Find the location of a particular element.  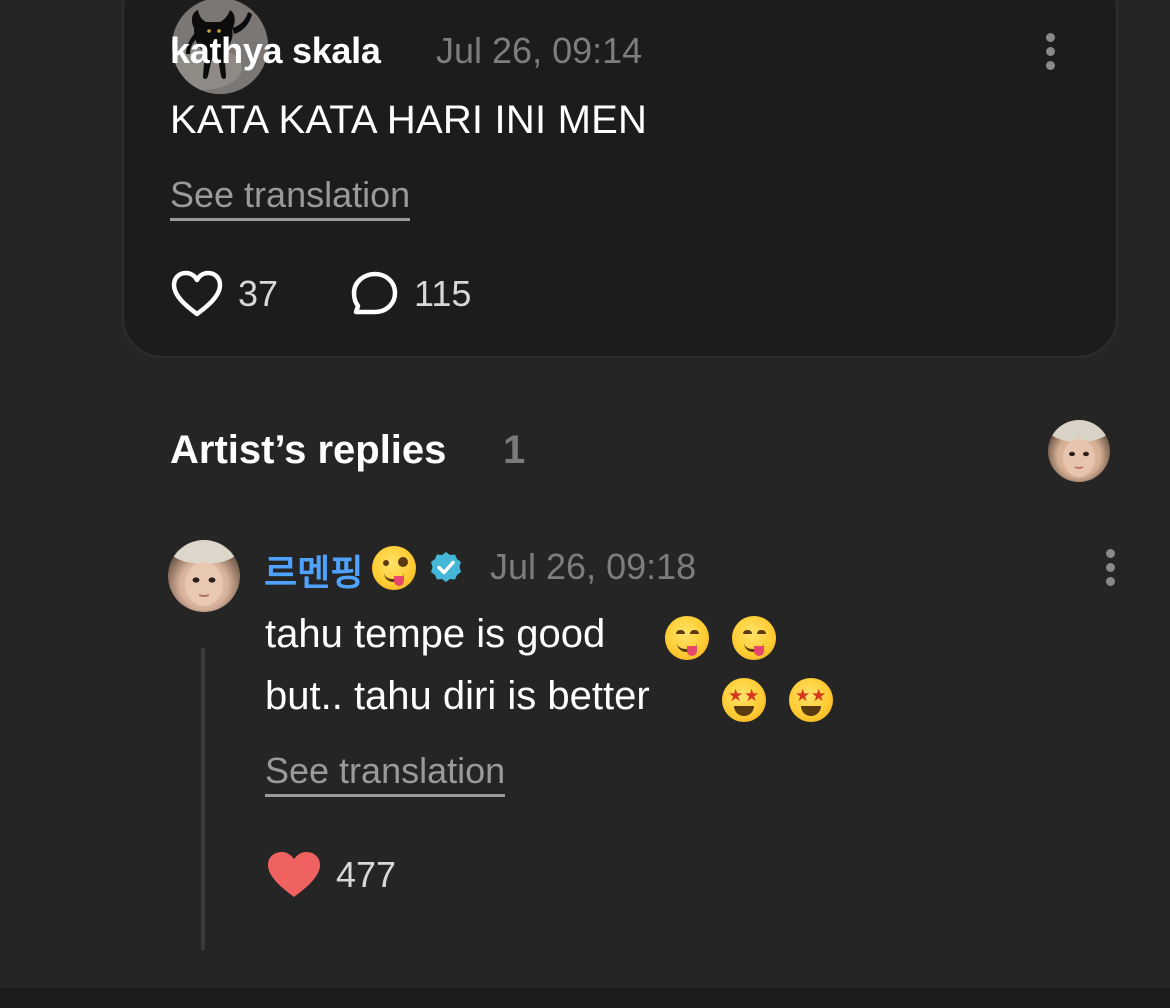

reply-see-translation-link: See translation is located at coordinates (385, 773).